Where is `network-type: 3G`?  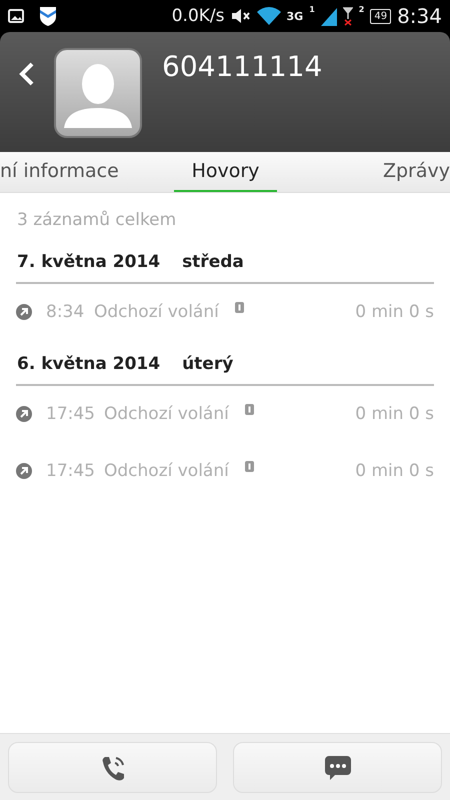 network-type: 3G is located at coordinates (295, 16).